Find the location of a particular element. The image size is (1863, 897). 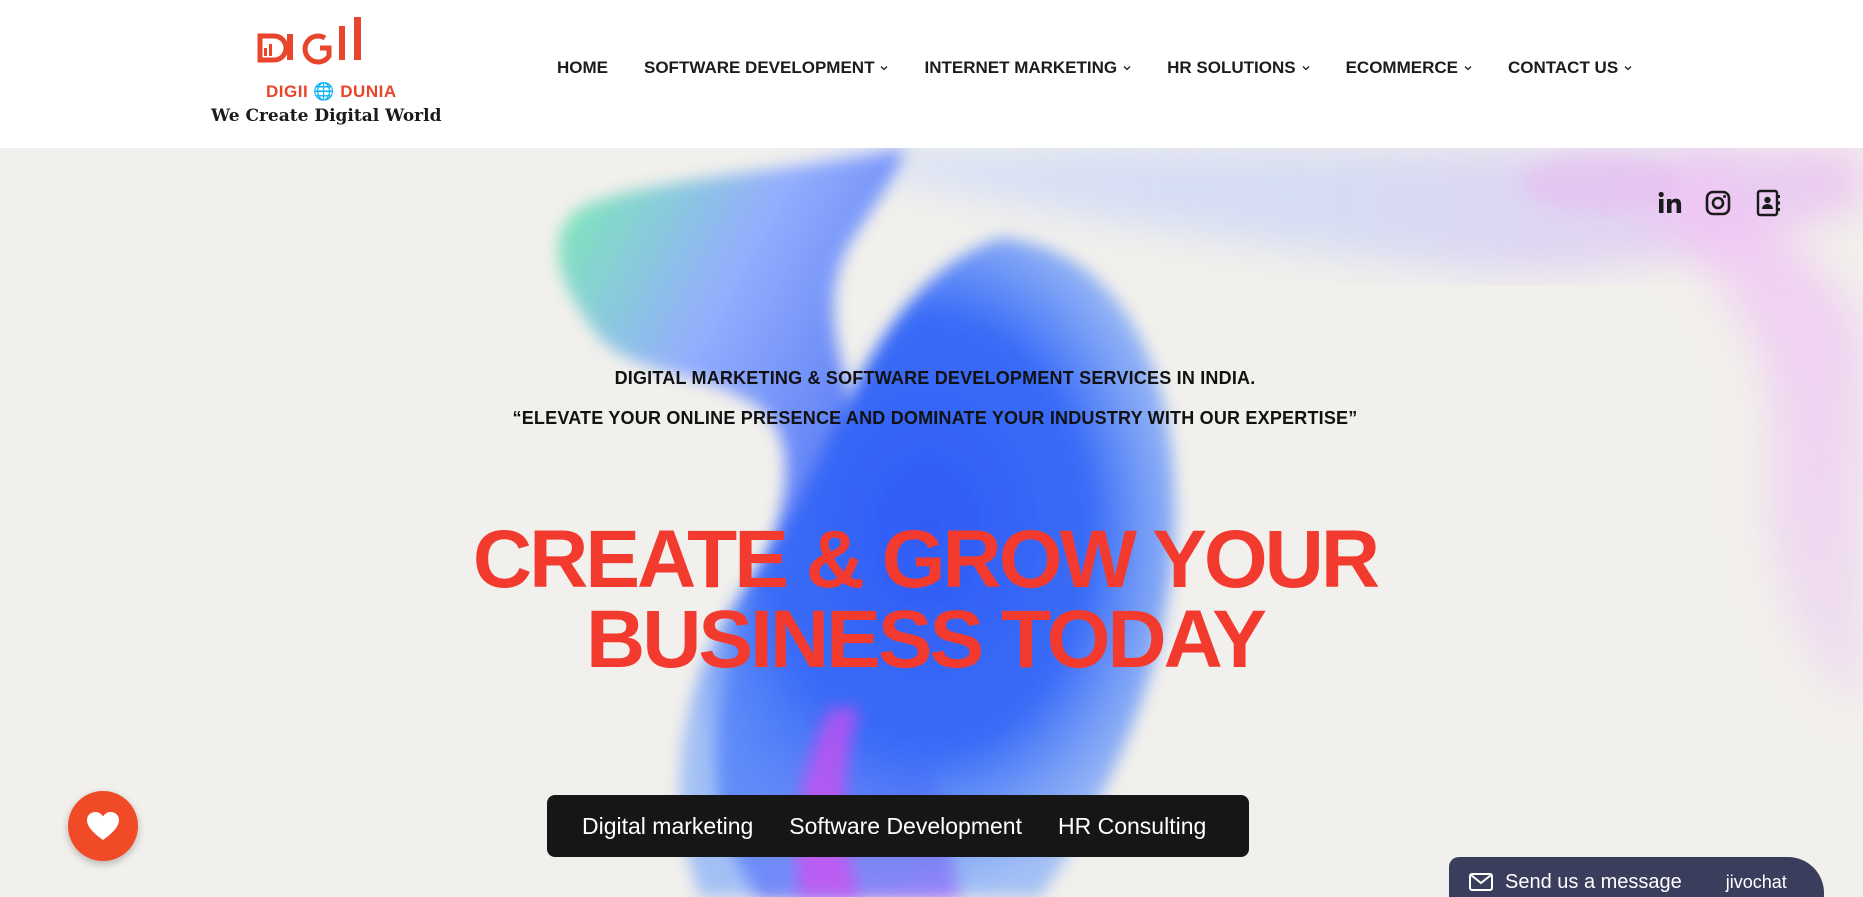

nav-item-contact-us: CONTACT US is located at coordinates (1570, 68).